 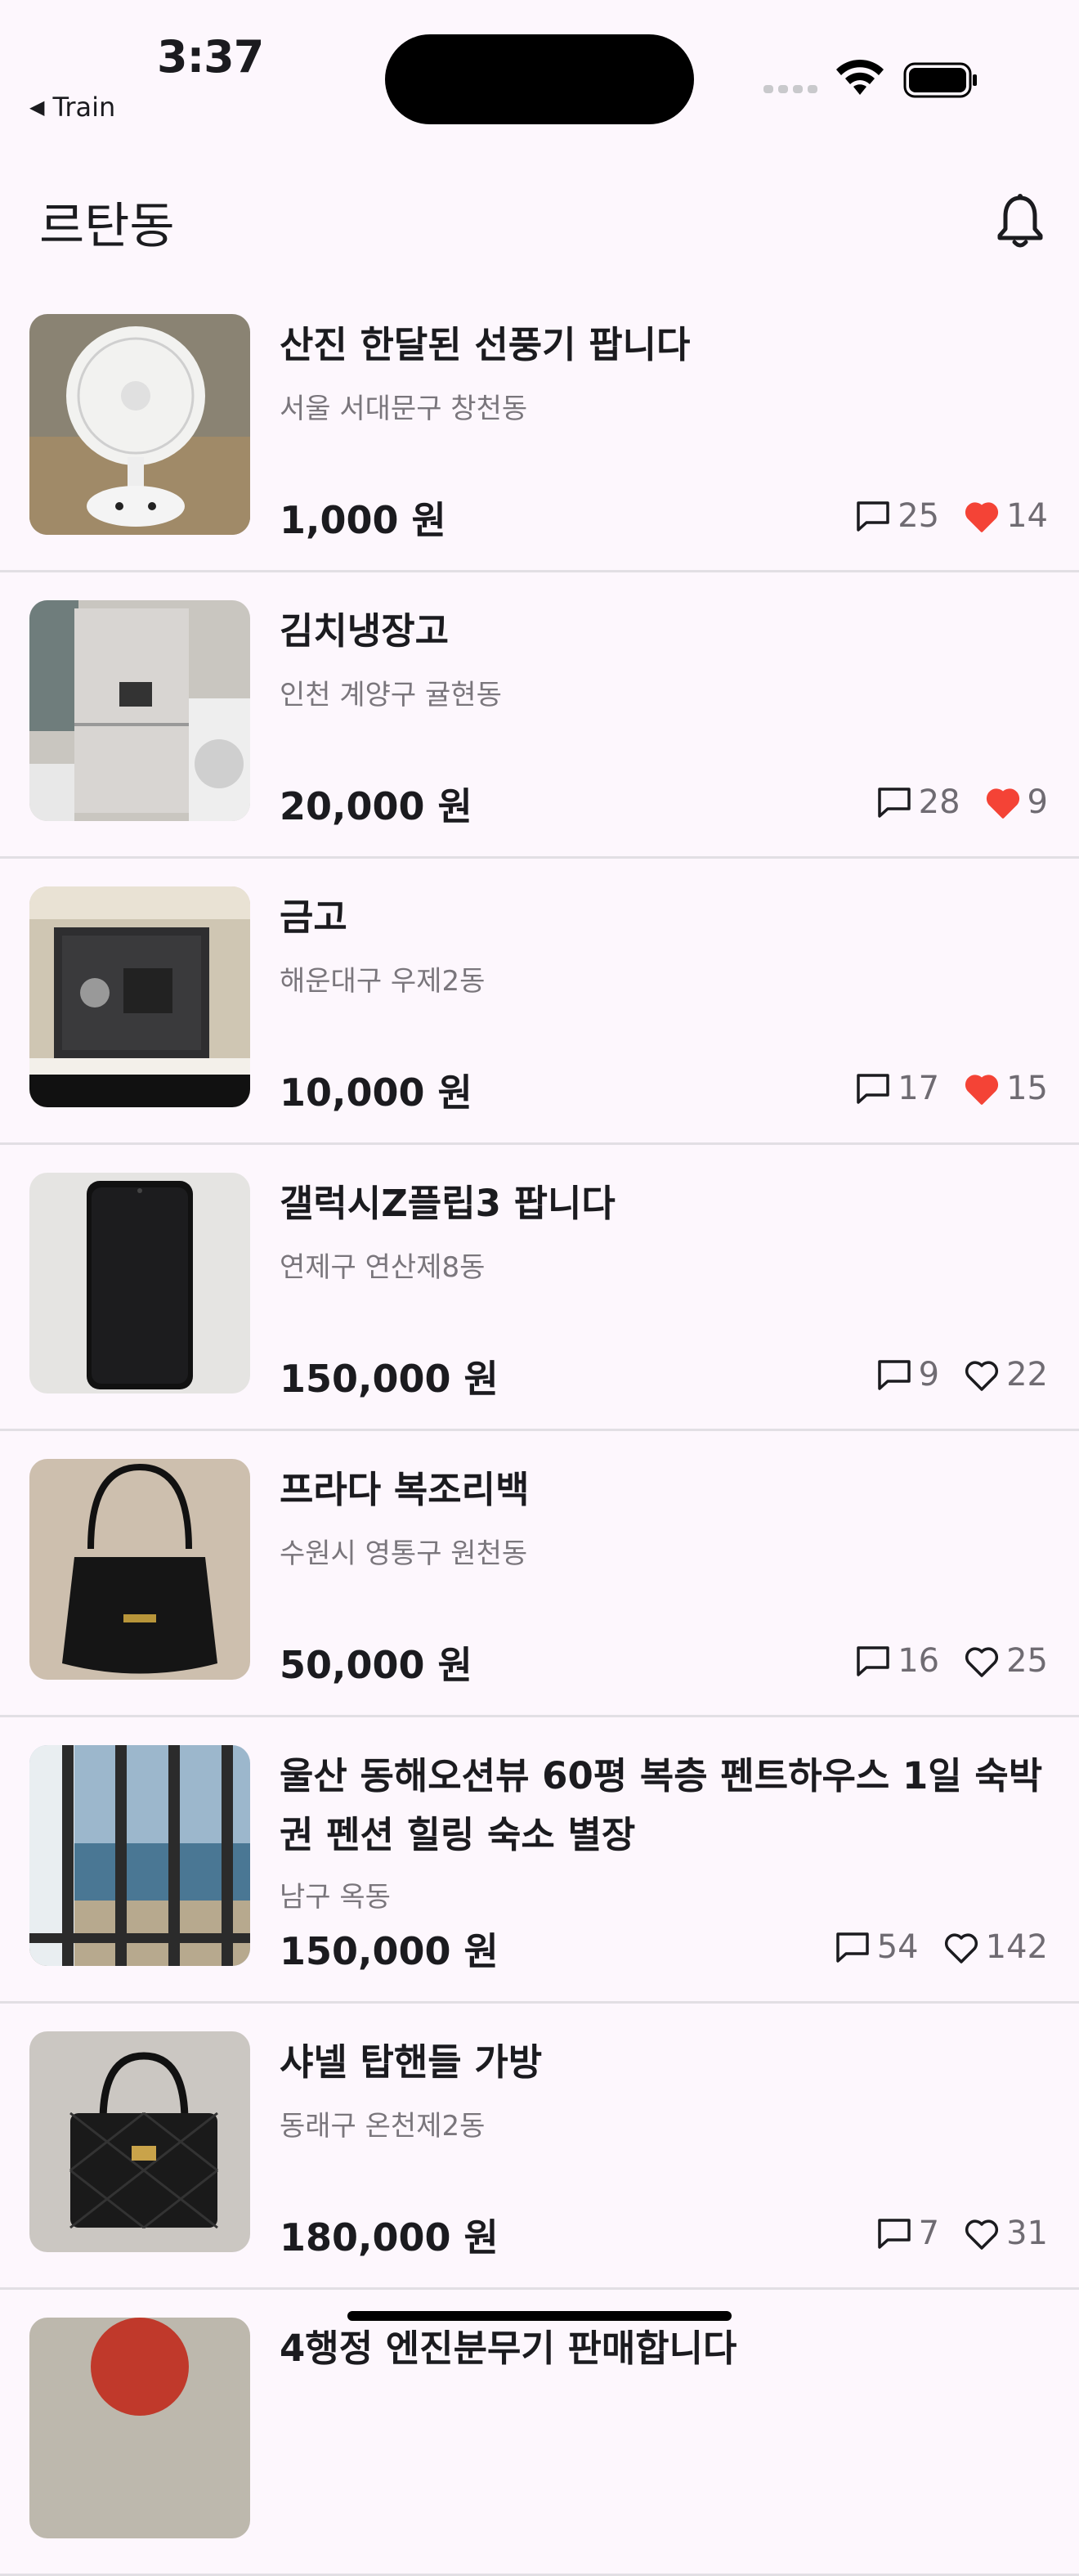 What do you see at coordinates (1037, 802) in the screenshot?
I see `like-count-value: 9` at bounding box center [1037, 802].